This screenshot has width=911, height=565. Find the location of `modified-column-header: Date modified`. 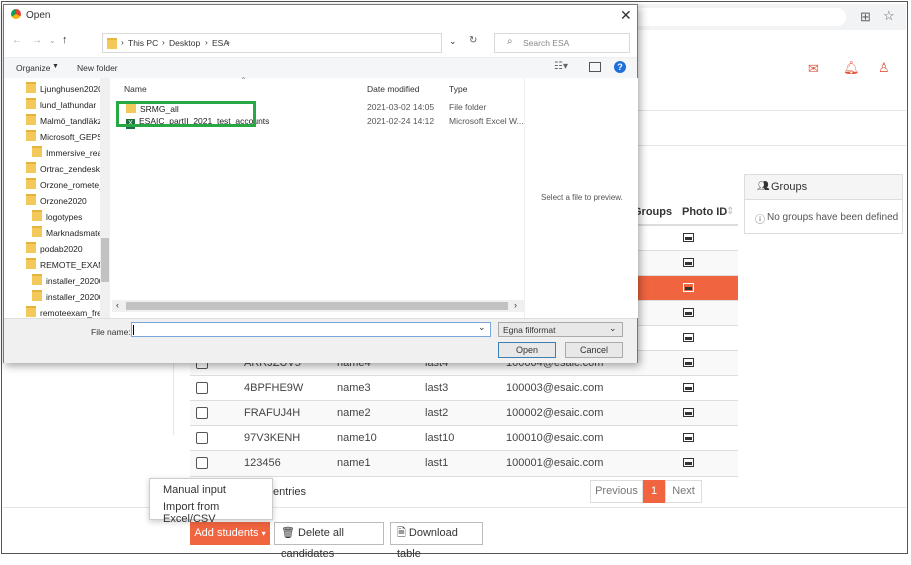

modified-column-header: Date modified is located at coordinates (393, 89).